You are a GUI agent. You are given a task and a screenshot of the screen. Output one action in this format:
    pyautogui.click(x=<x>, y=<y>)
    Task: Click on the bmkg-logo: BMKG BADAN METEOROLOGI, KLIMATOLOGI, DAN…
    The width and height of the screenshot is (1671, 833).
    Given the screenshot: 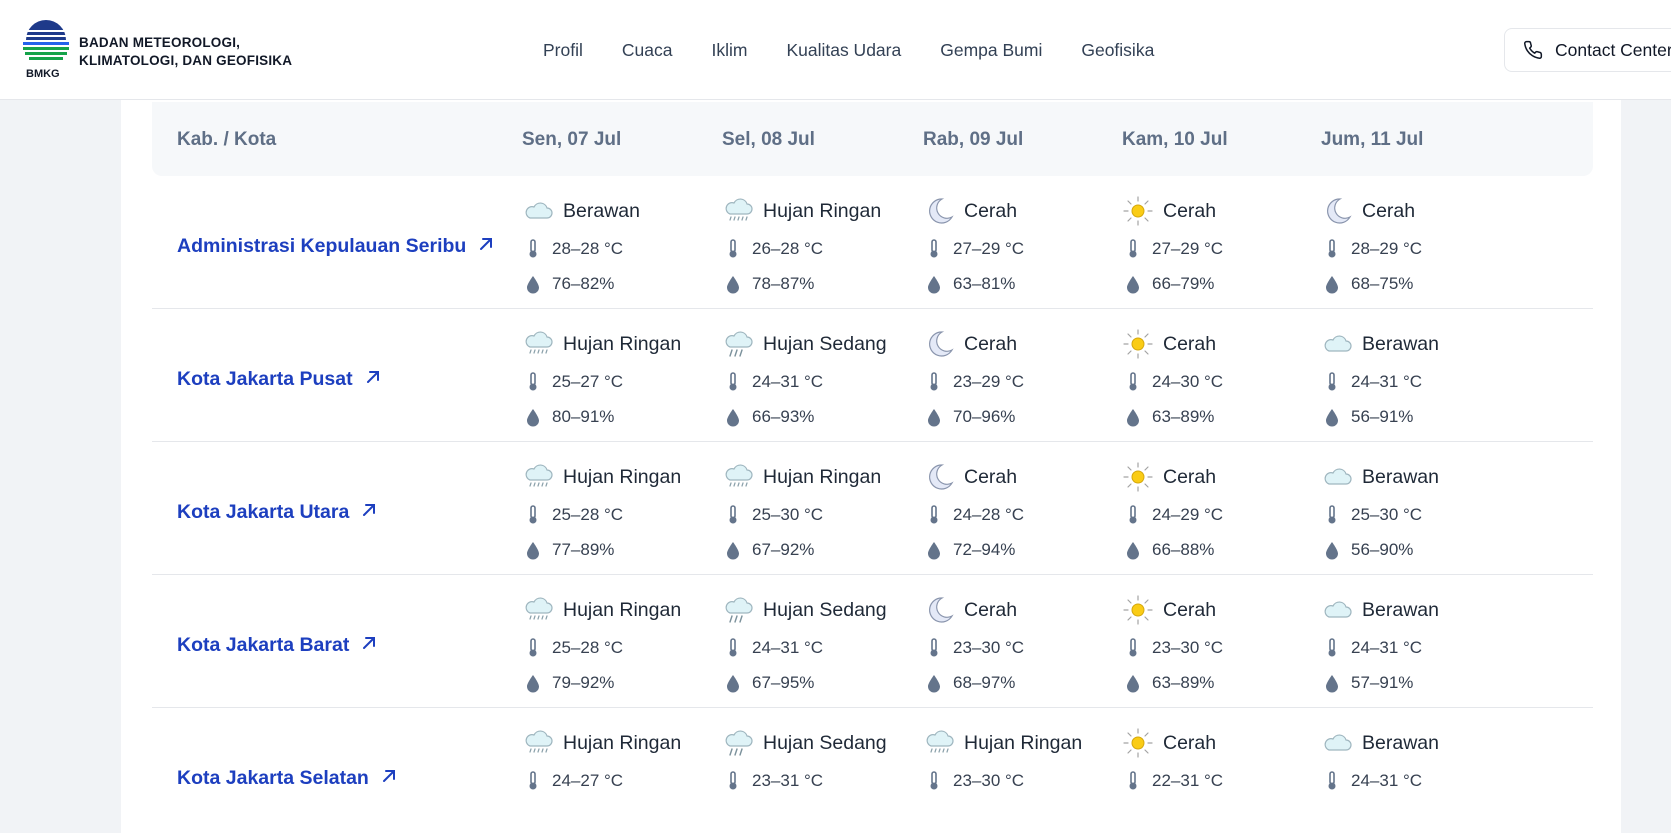 What is the action you would take?
    pyautogui.click(x=156, y=50)
    